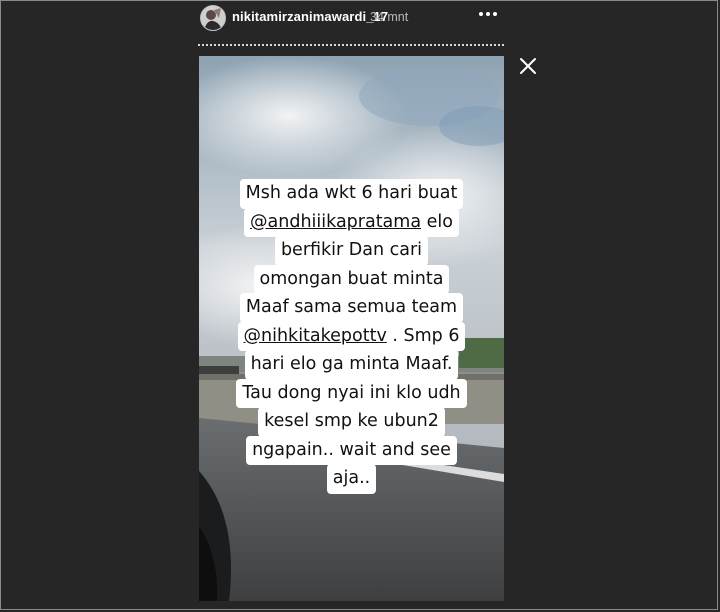 This screenshot has width=720, height=612. I want to click on caption-line: omongan buat minta, so click(351, 279).